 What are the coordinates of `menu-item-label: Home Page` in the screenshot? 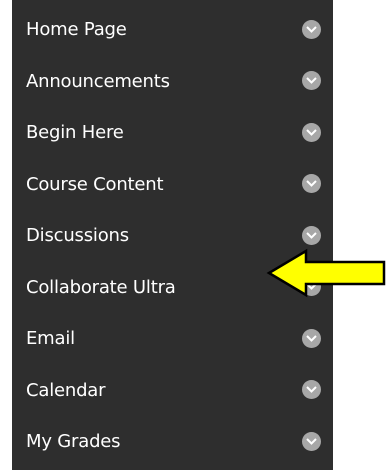 It's located at (76, 30).